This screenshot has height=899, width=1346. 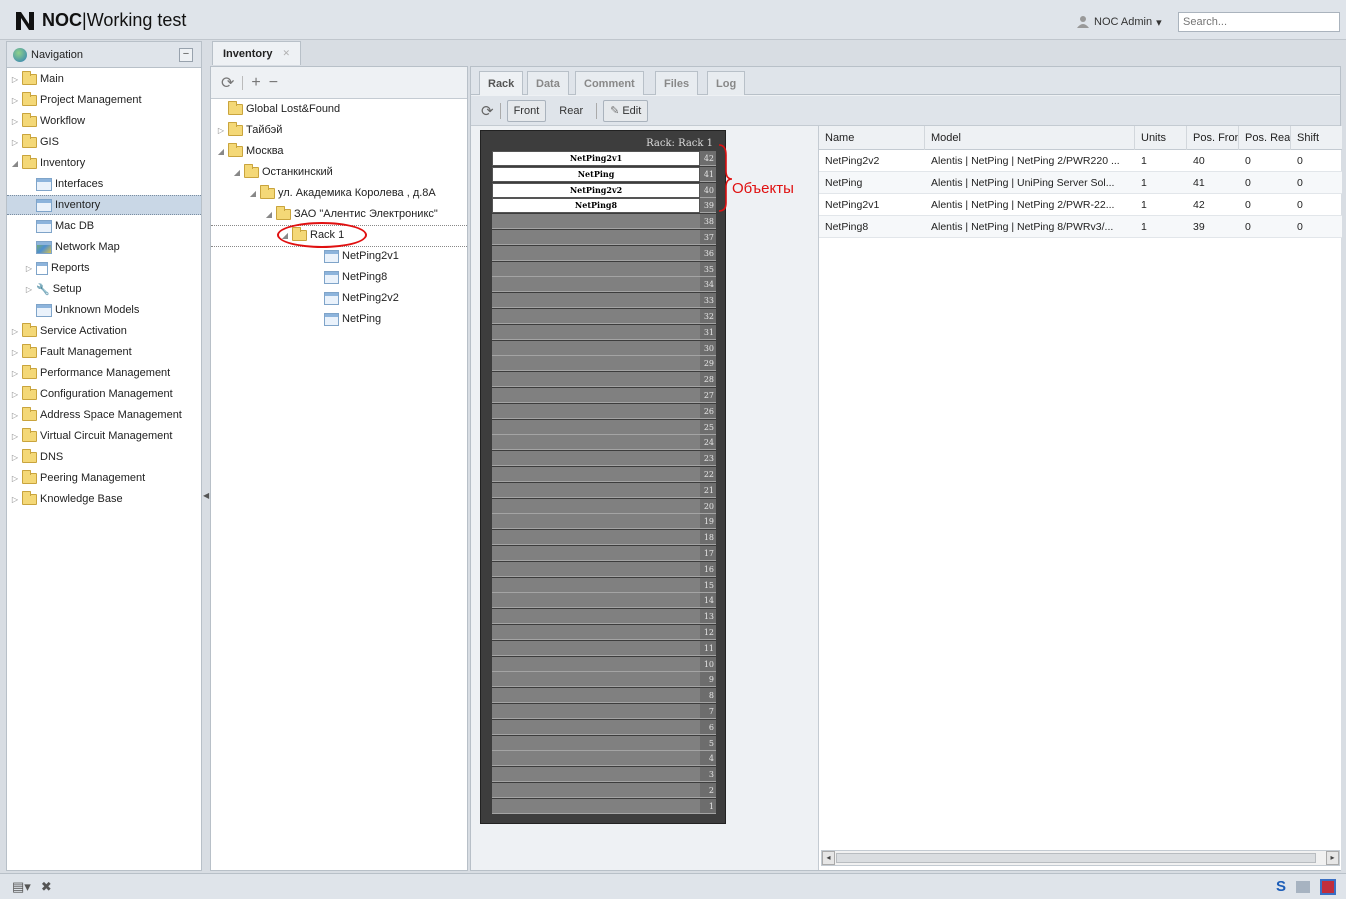 I want to click on rack-unit-slot: 34, so click(x=604, y=285).